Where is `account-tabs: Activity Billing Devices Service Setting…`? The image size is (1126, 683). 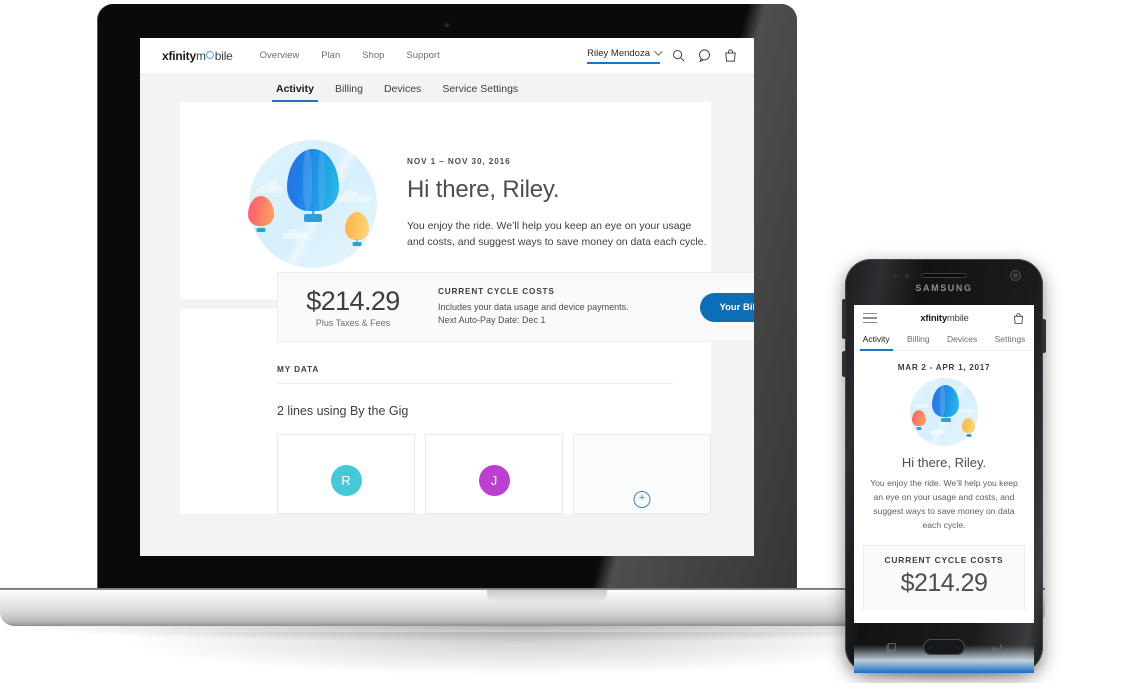 account-tabs: Activity Billing Devices Service Setting… is located at coordinates (447, 87).